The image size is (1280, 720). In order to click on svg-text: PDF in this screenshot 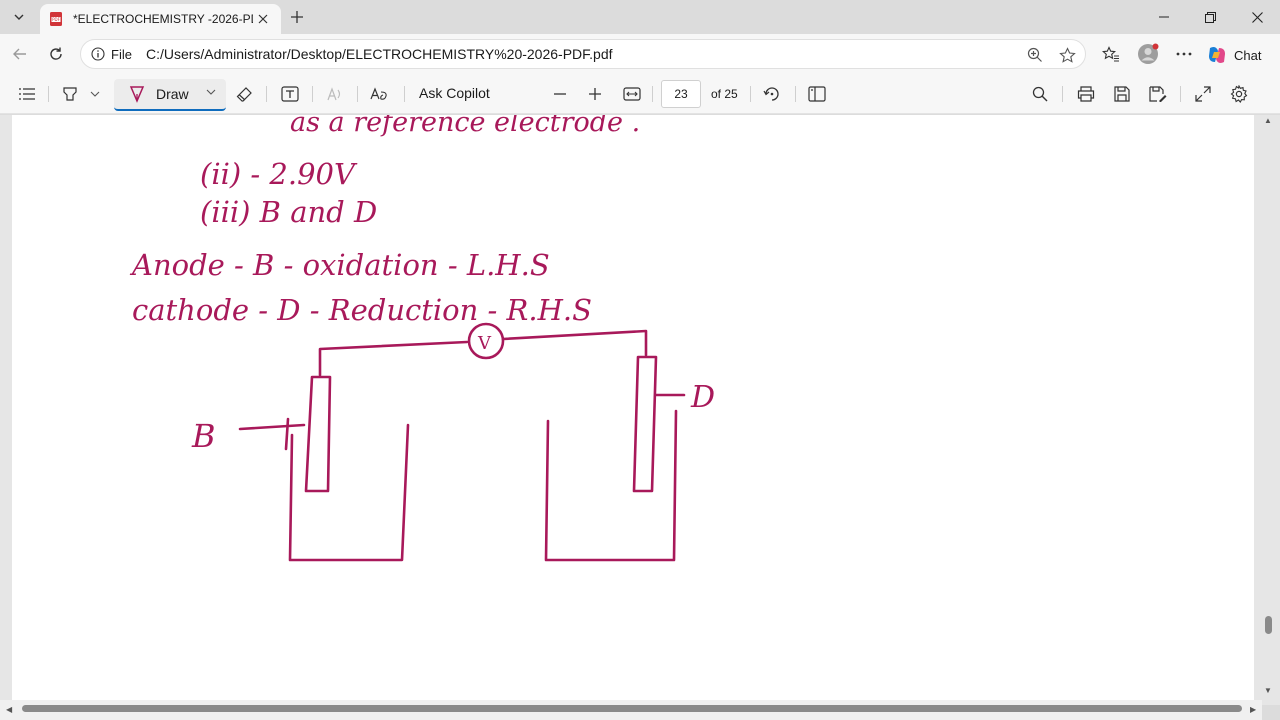, I will do `click(56, 19)`.